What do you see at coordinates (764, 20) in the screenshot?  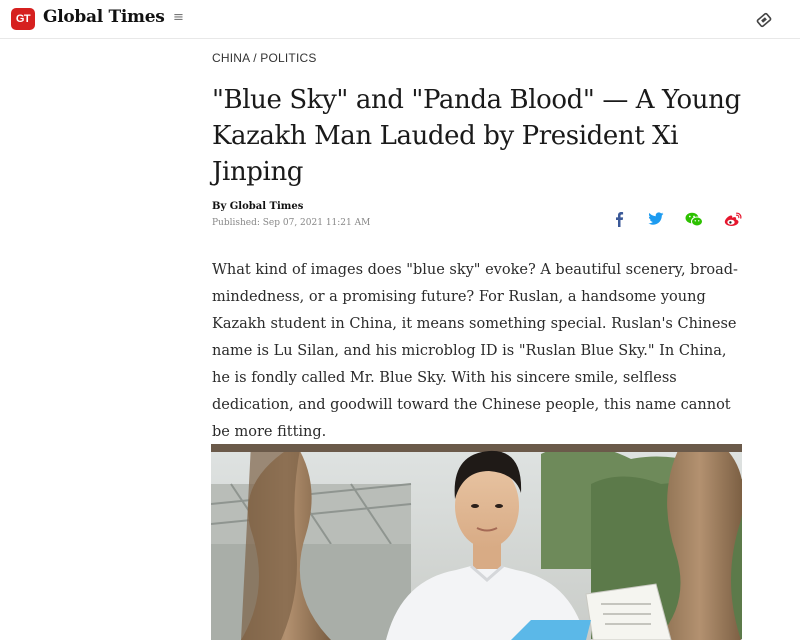 I see `ticket-icon` at bounding box center [764, 20].